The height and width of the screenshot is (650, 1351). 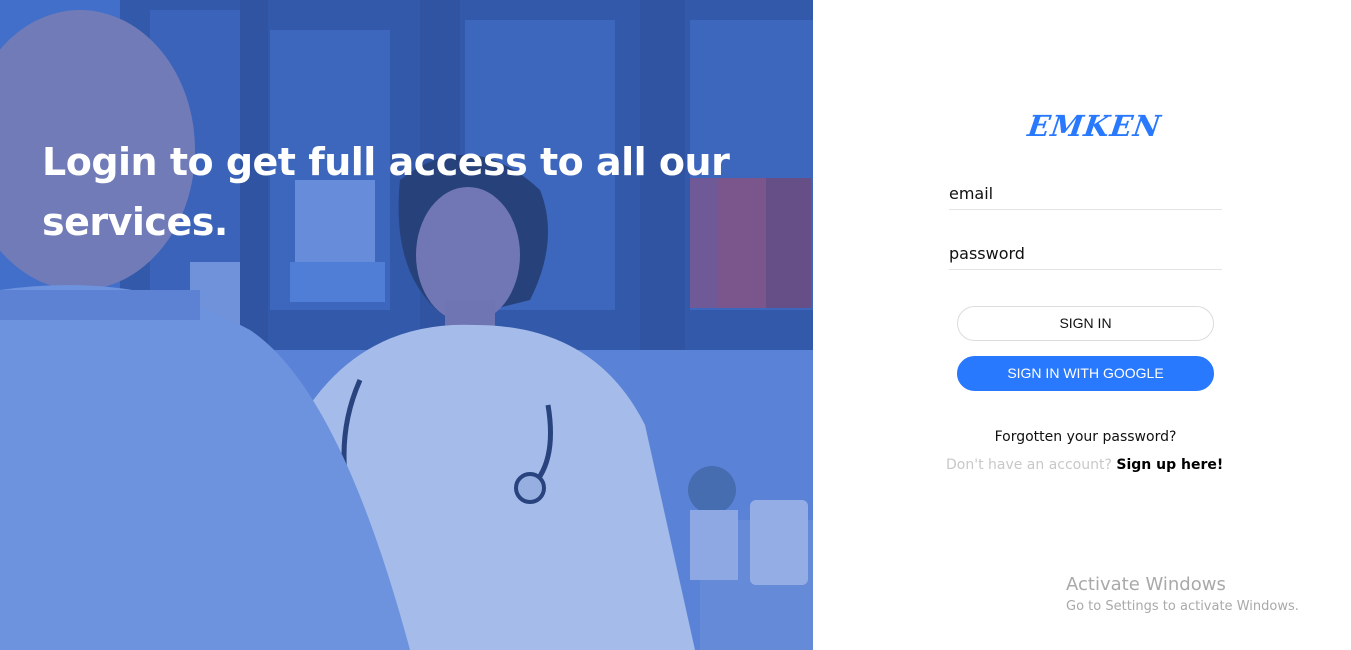 I want to click on password-input, so click(x=1085, y=253).